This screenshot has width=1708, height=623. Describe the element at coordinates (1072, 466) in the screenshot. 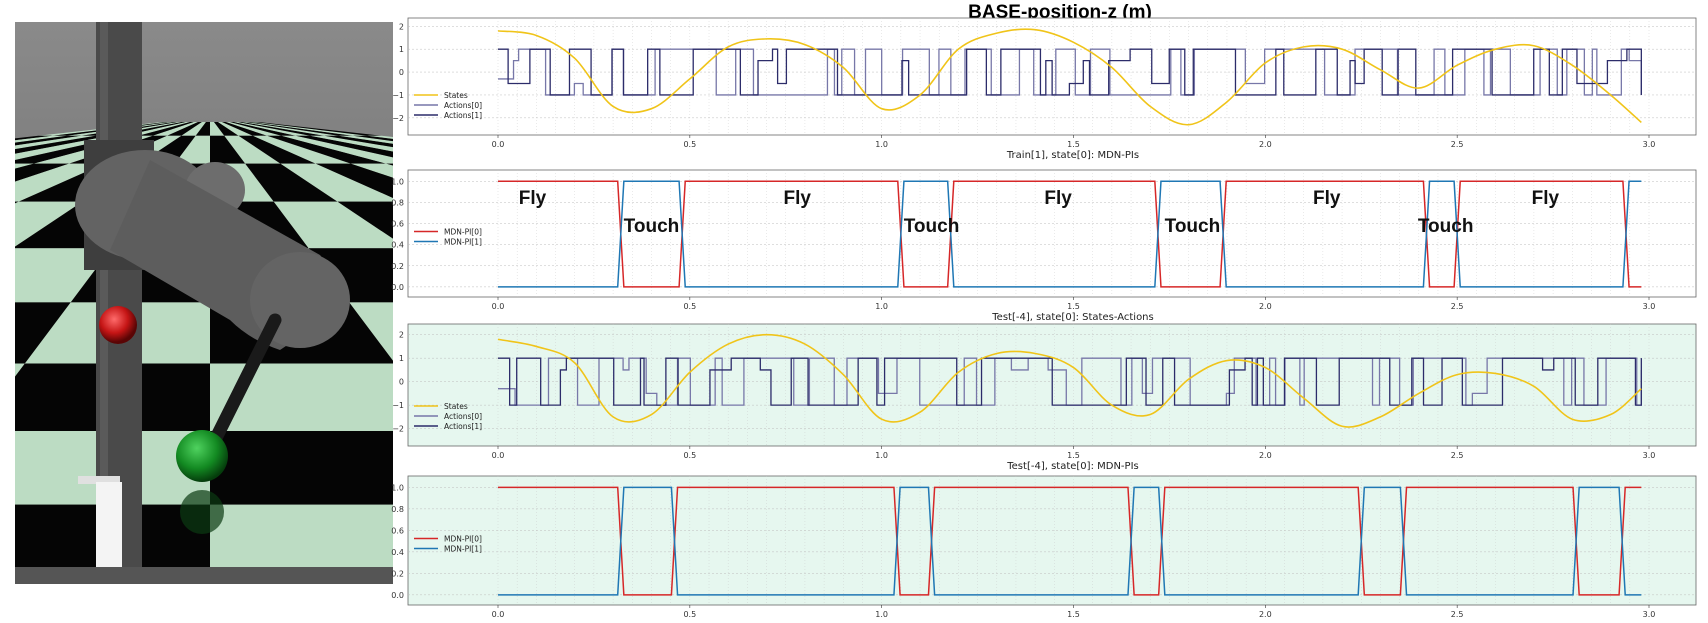

I see `panel-caption: Test[-4], state[0]: MDN-PIs` at that location.